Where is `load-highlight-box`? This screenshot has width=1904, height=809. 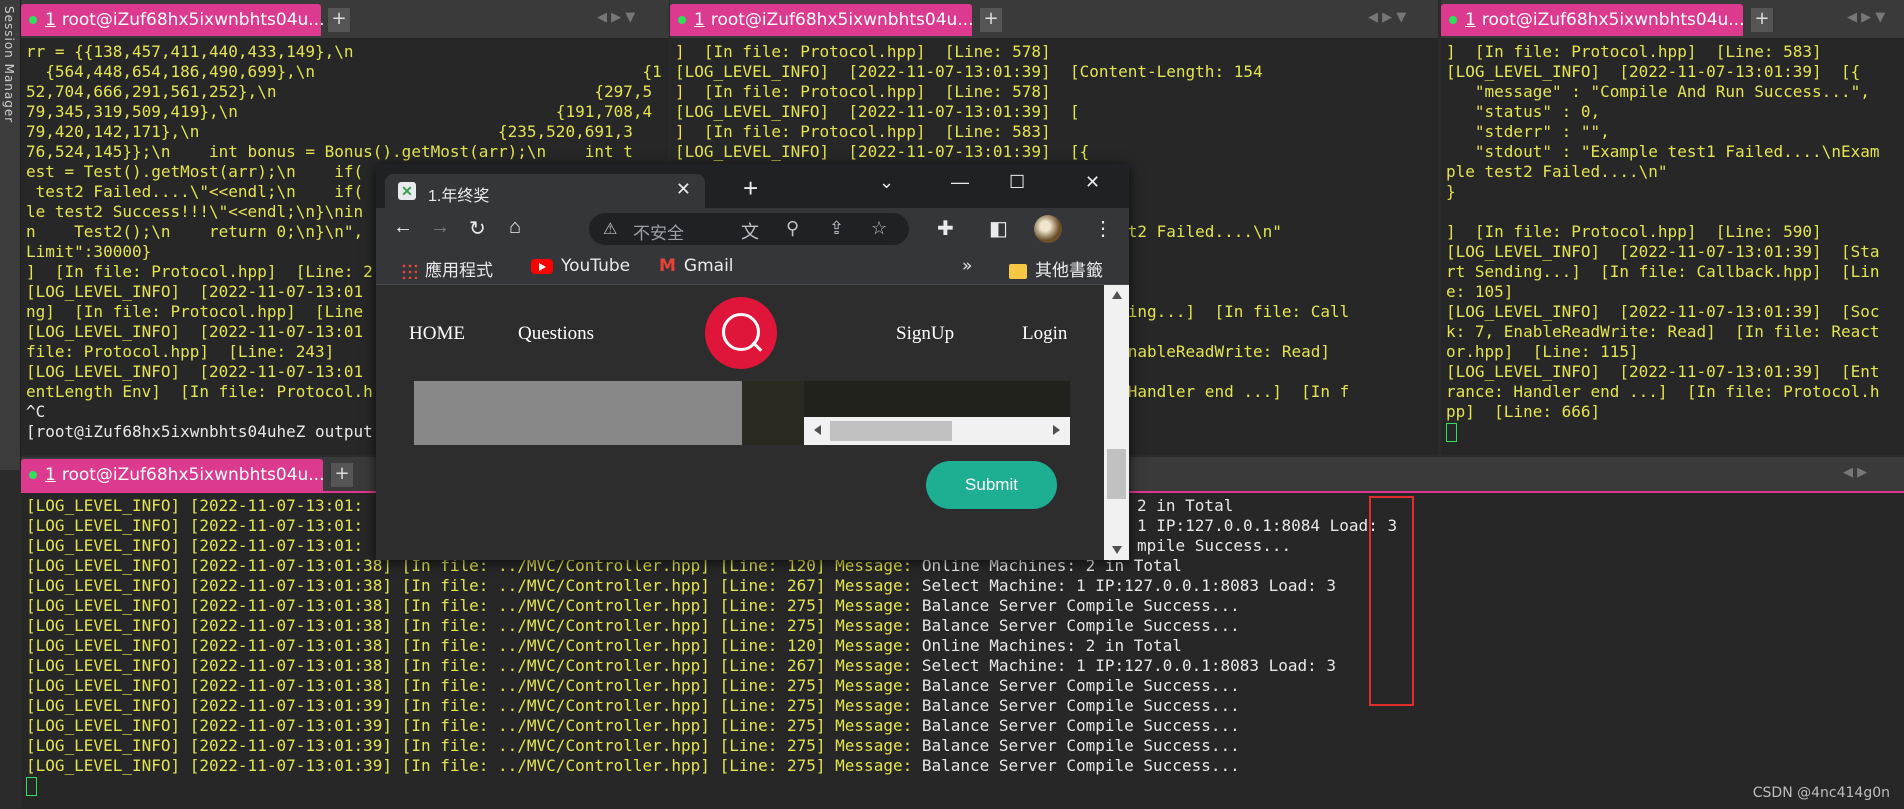 load-highlight-box is located at coordinates (1391, 601).